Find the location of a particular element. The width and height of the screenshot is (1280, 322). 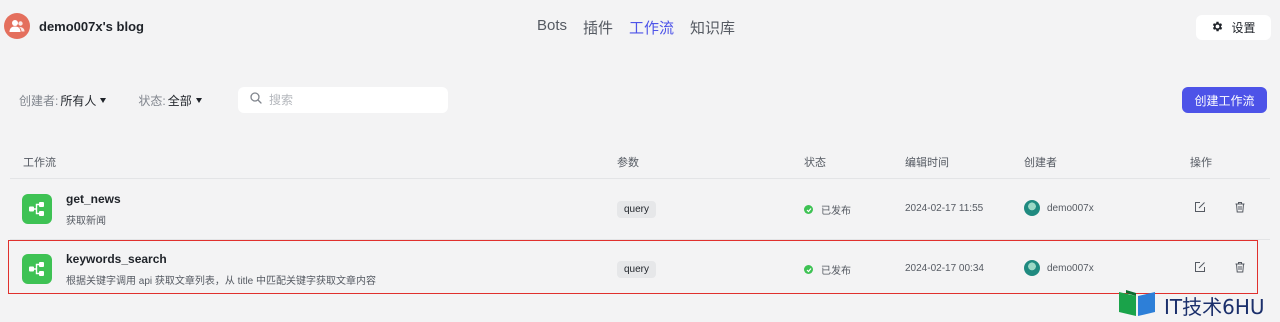

edited-time: 2024-02-17 11:55 is located at coordinates (944, 208).